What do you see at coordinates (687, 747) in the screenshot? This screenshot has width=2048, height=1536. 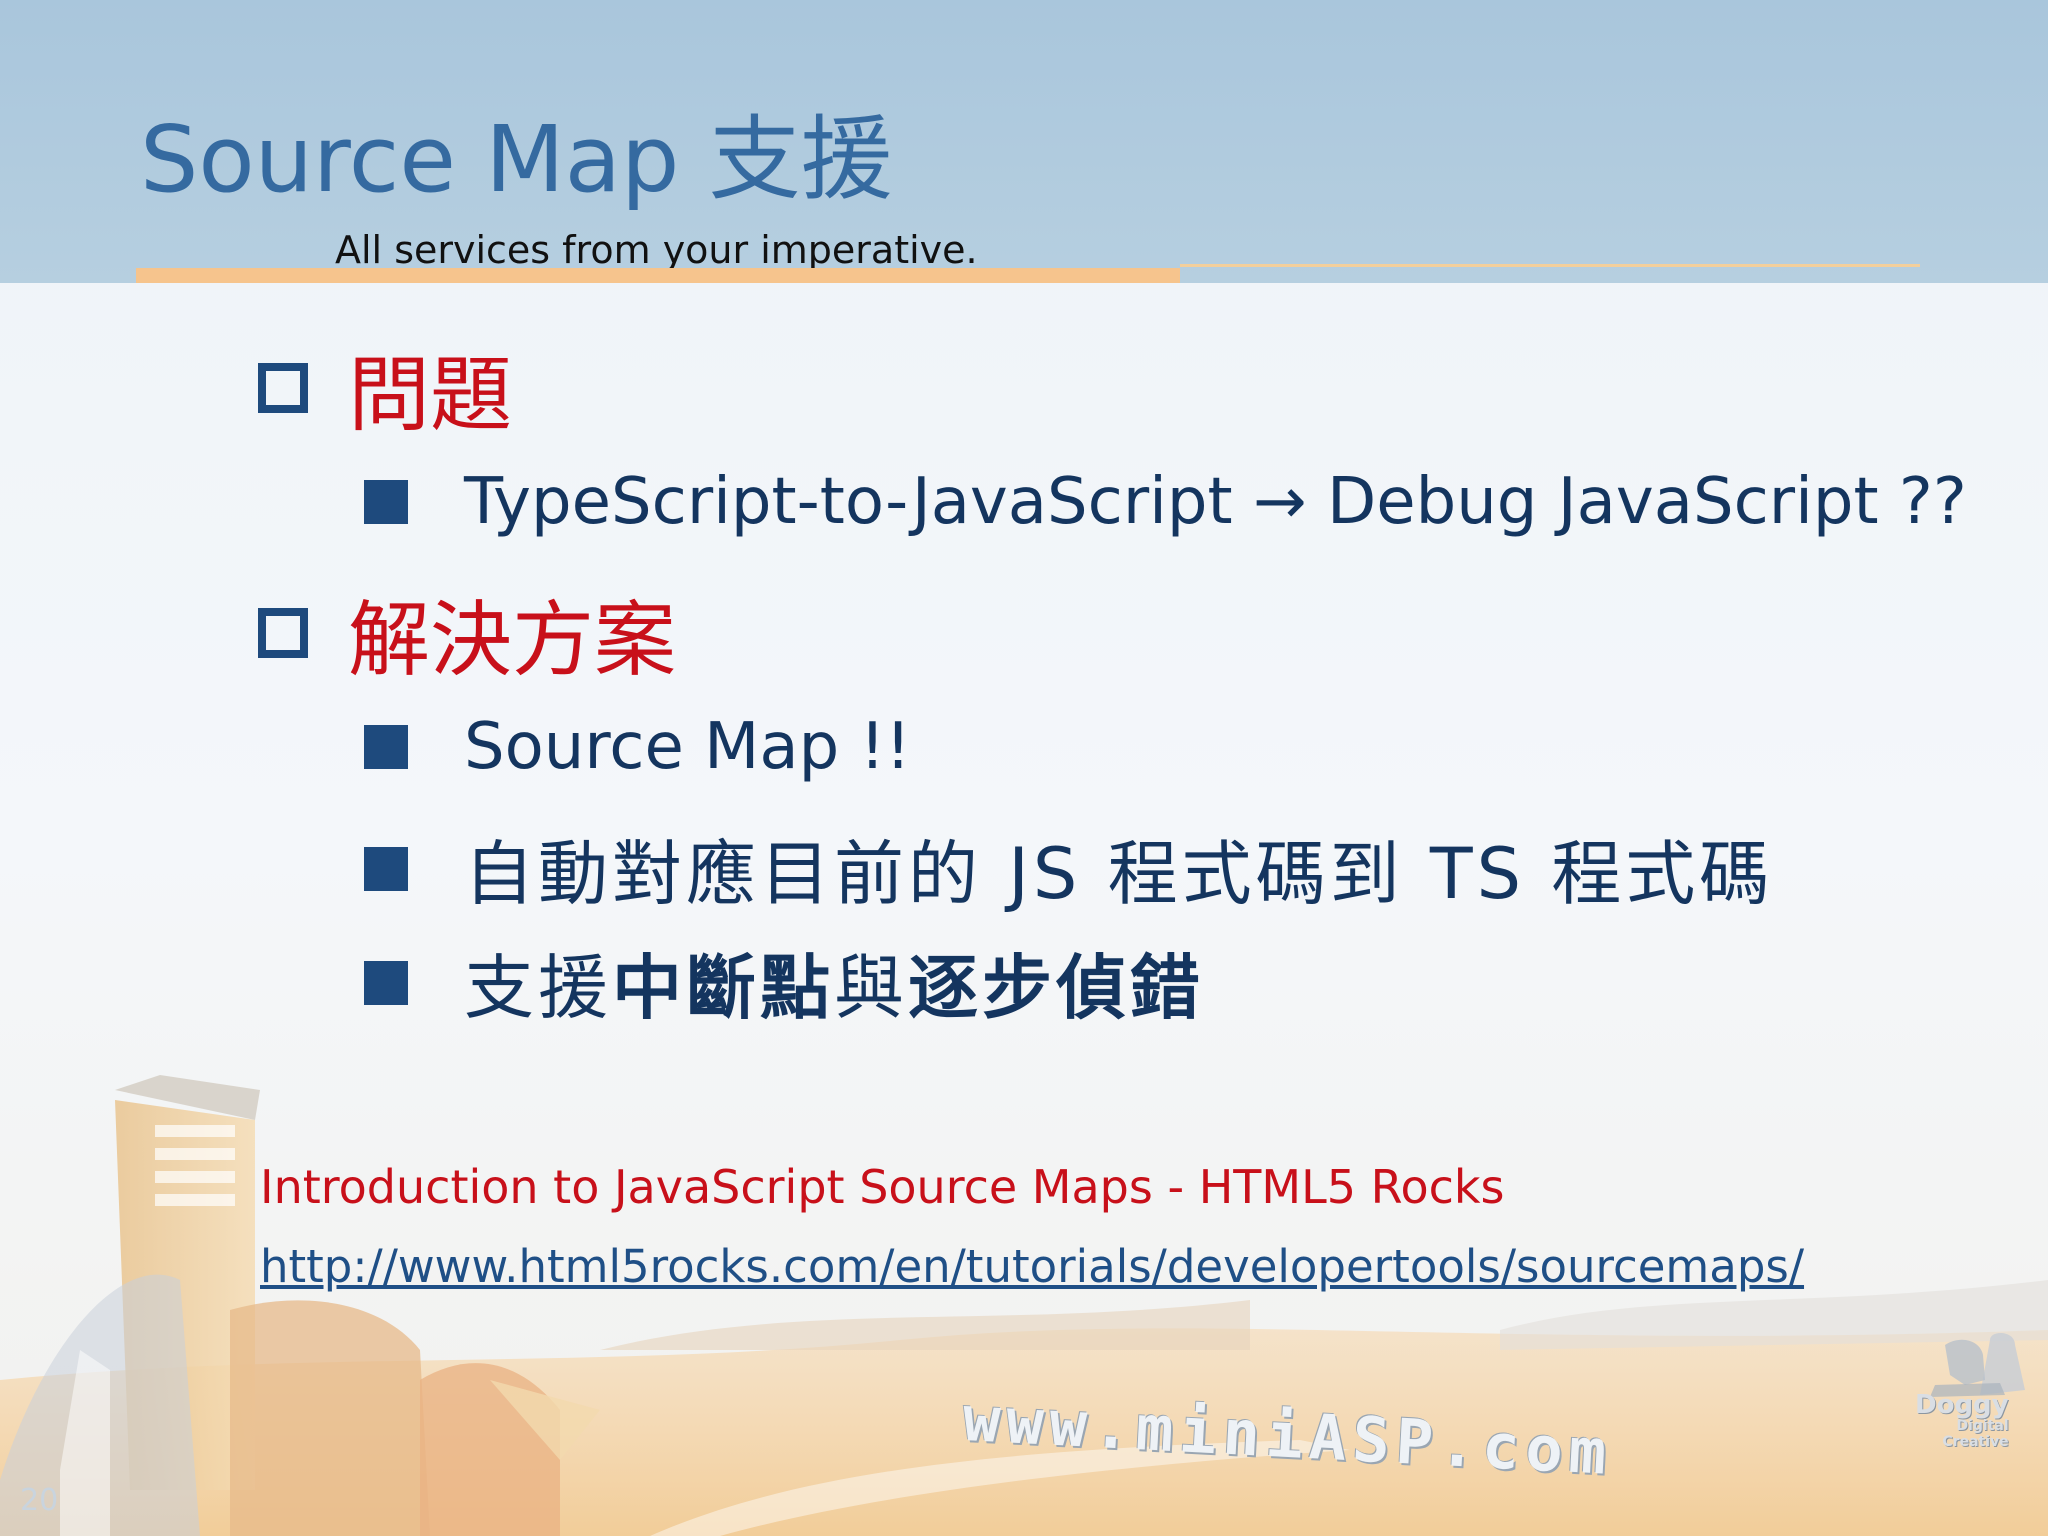 I see `bullet-text: Source Map !!` at bounding box center [687, 747].